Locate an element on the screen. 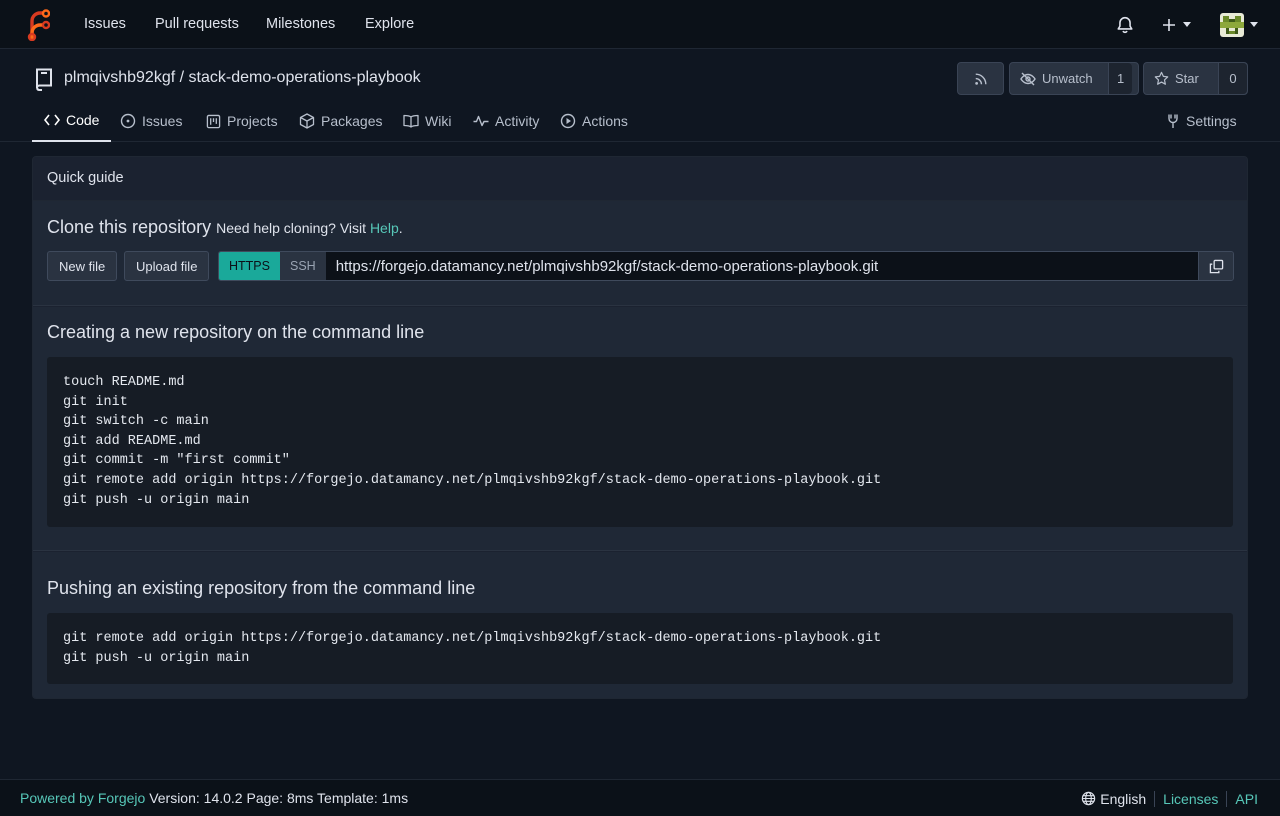  code-line: git switch -c main is located at coordinates (136, 422).